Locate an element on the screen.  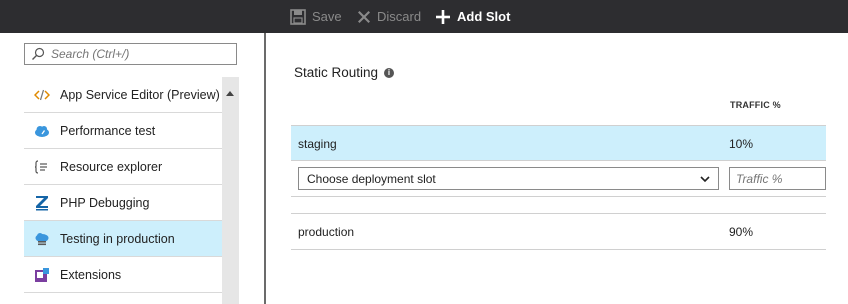
save-label: Save is located at coordinates (327, 16).